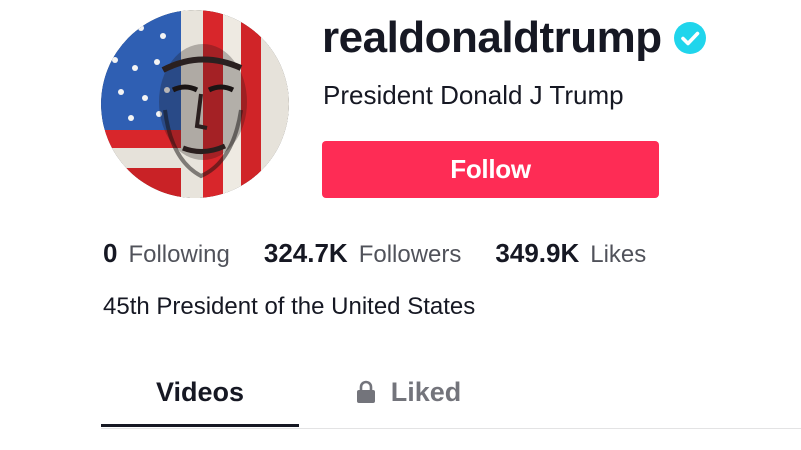 Image resolution: width=801 pixels, height=450 pixels. I want to click on followers-label: Followers, so click(410, 254).